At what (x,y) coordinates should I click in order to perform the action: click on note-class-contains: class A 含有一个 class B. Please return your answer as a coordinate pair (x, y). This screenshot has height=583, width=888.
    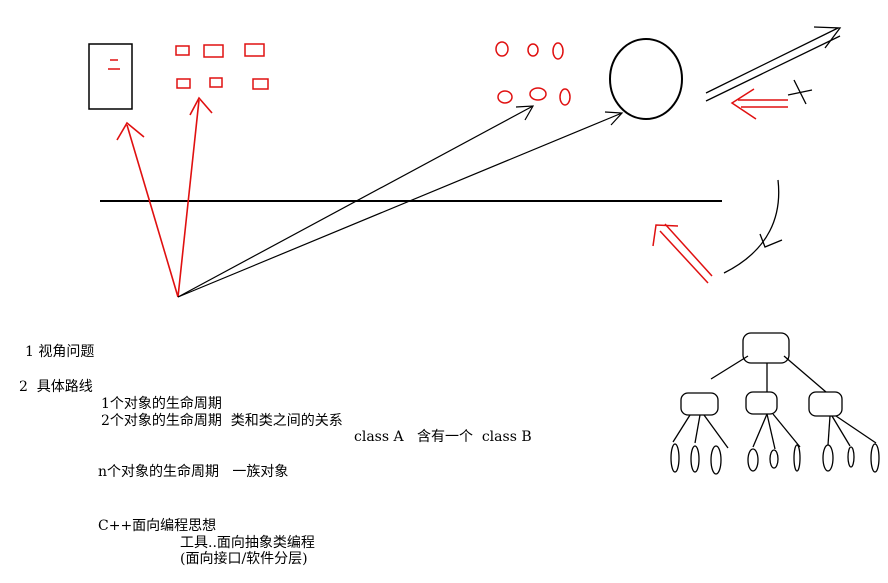
    Looking at the image, I should click on (443, 437).